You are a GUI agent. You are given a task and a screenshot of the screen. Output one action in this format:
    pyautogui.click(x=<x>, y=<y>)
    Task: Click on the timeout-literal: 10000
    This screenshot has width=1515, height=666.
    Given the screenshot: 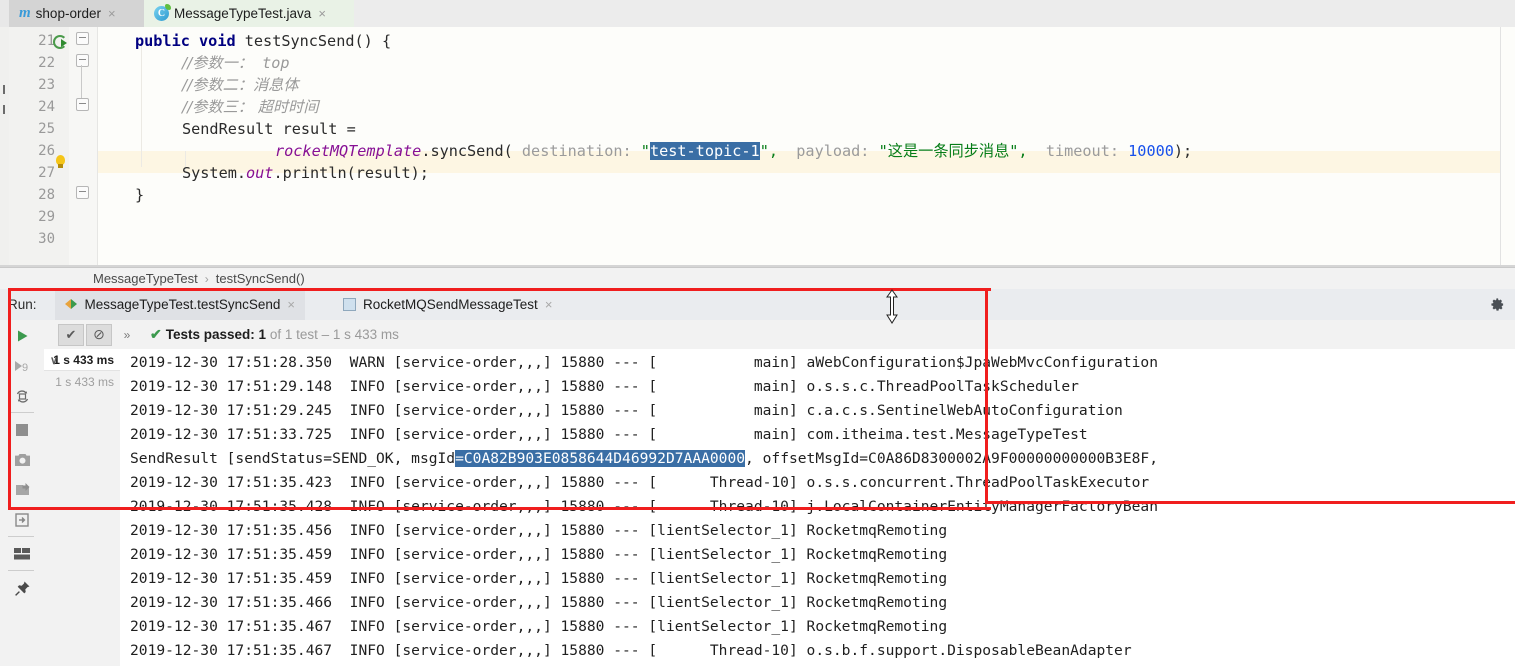 What is the action you would take?
    pyautogui.click(x=1151, y=151)
    